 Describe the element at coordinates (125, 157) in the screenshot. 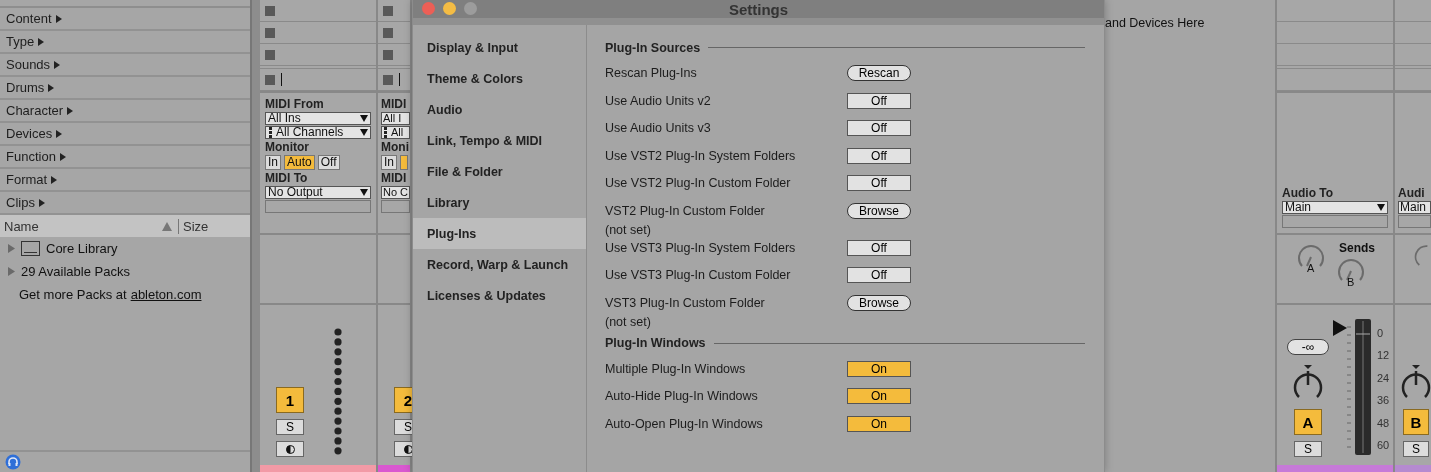

I see `browser-category: Function` at that location.